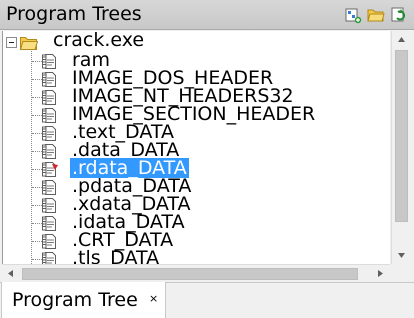 The height and width of the screenshot is (318, 414). I want to click on scroll-right-icon, so click(380, 273).